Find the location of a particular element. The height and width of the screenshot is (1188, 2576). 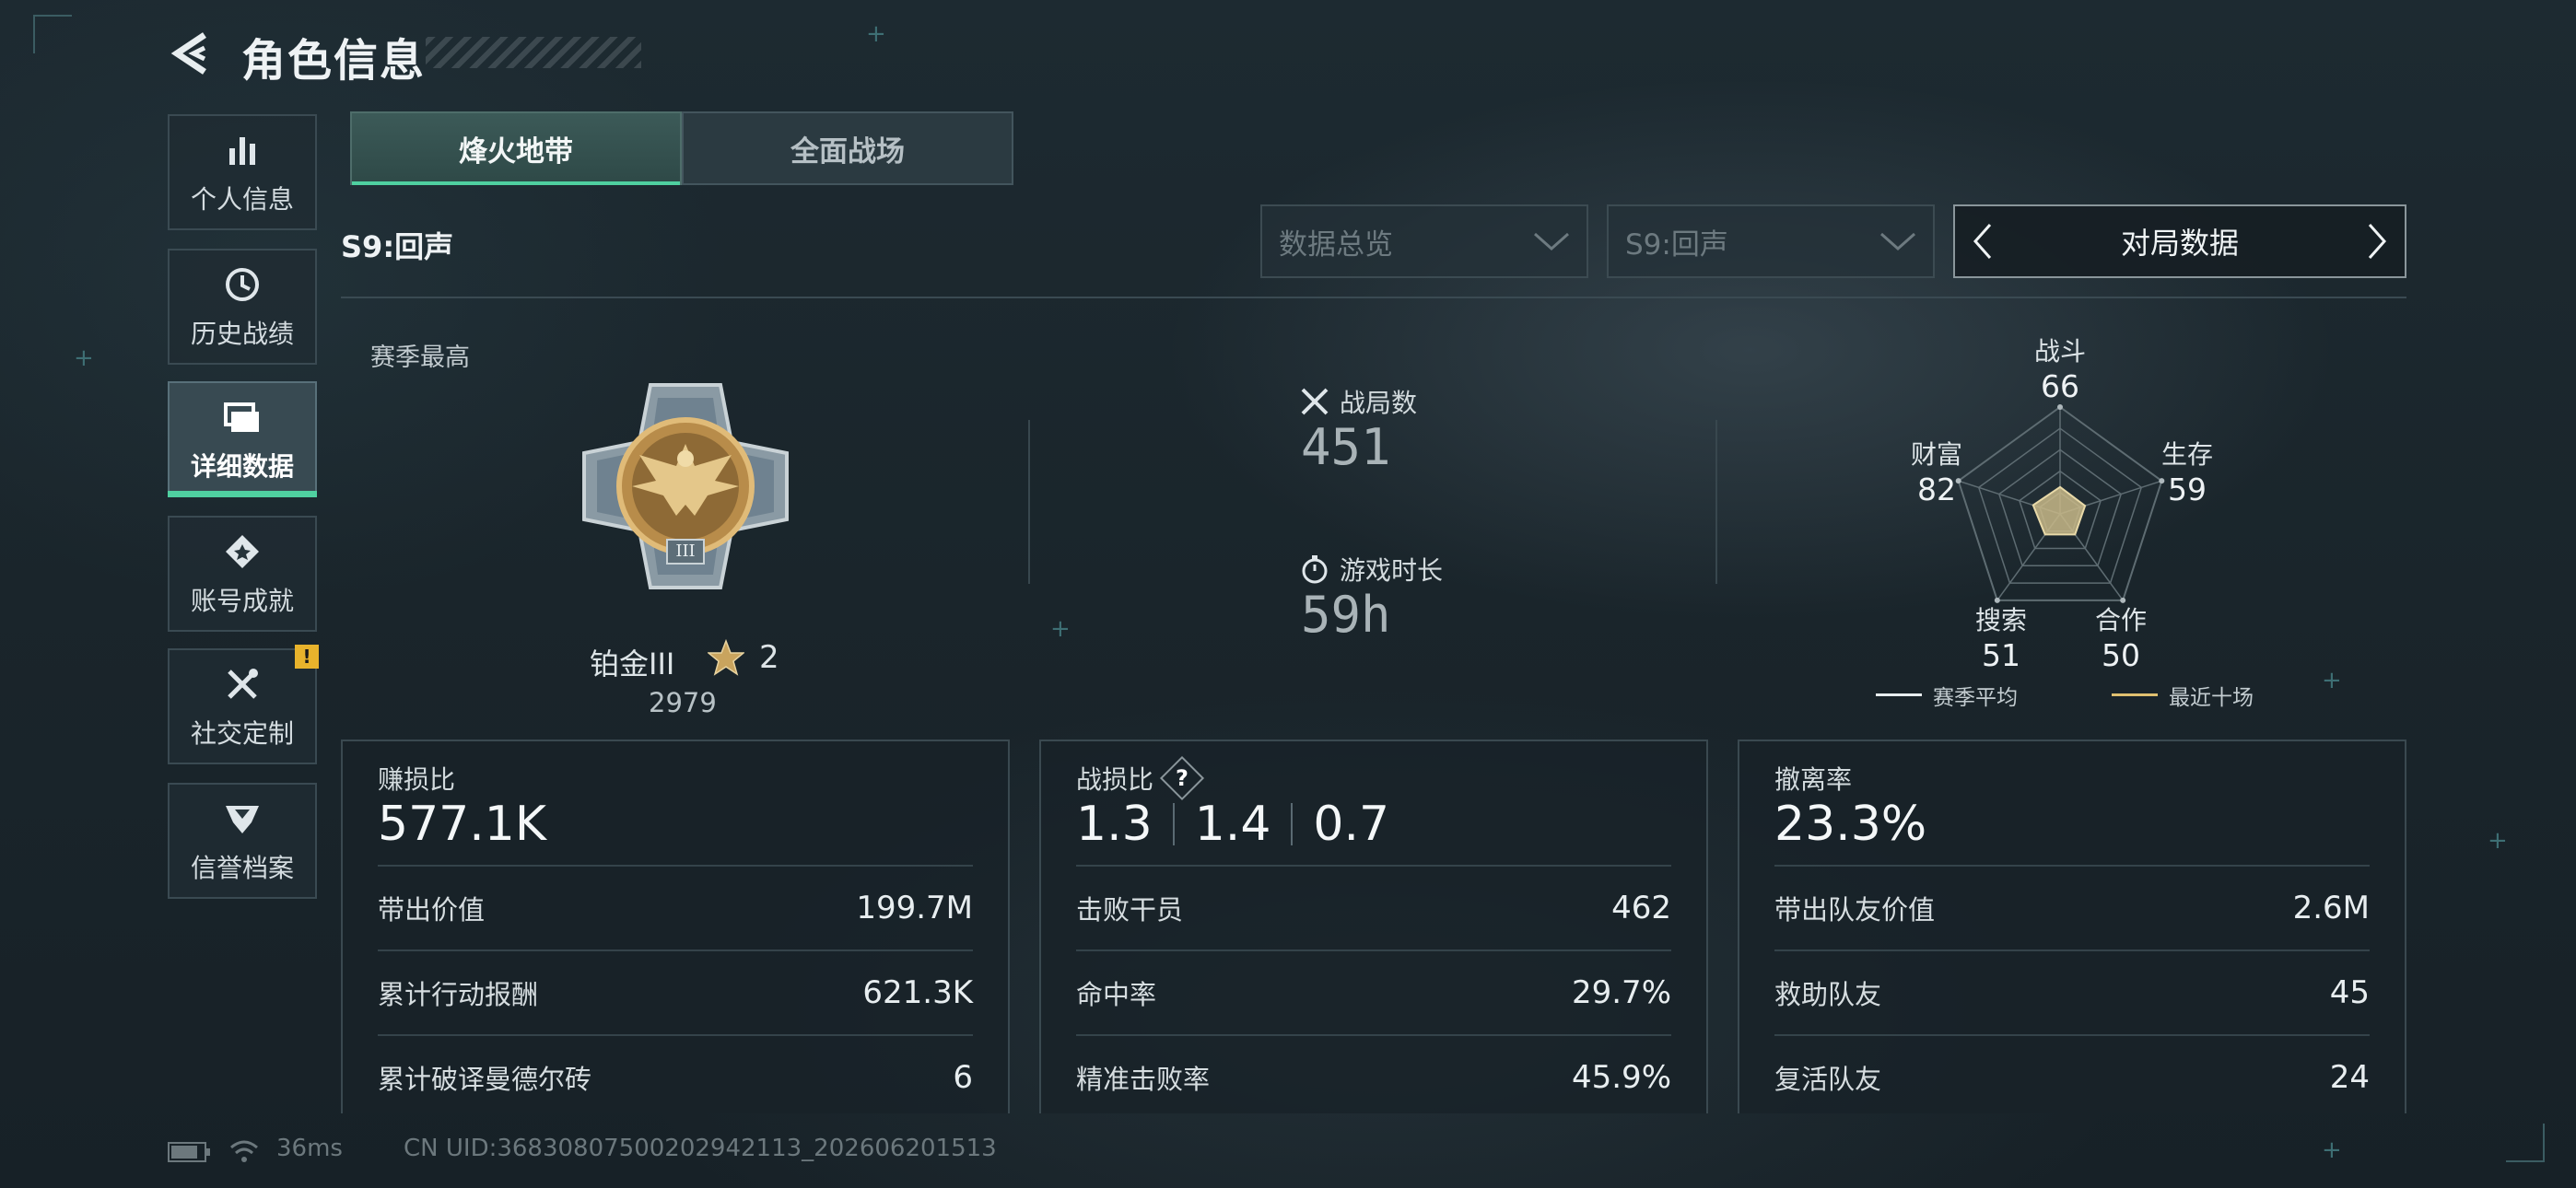

ability-radar-chart is located at coordinates (2060, 503).